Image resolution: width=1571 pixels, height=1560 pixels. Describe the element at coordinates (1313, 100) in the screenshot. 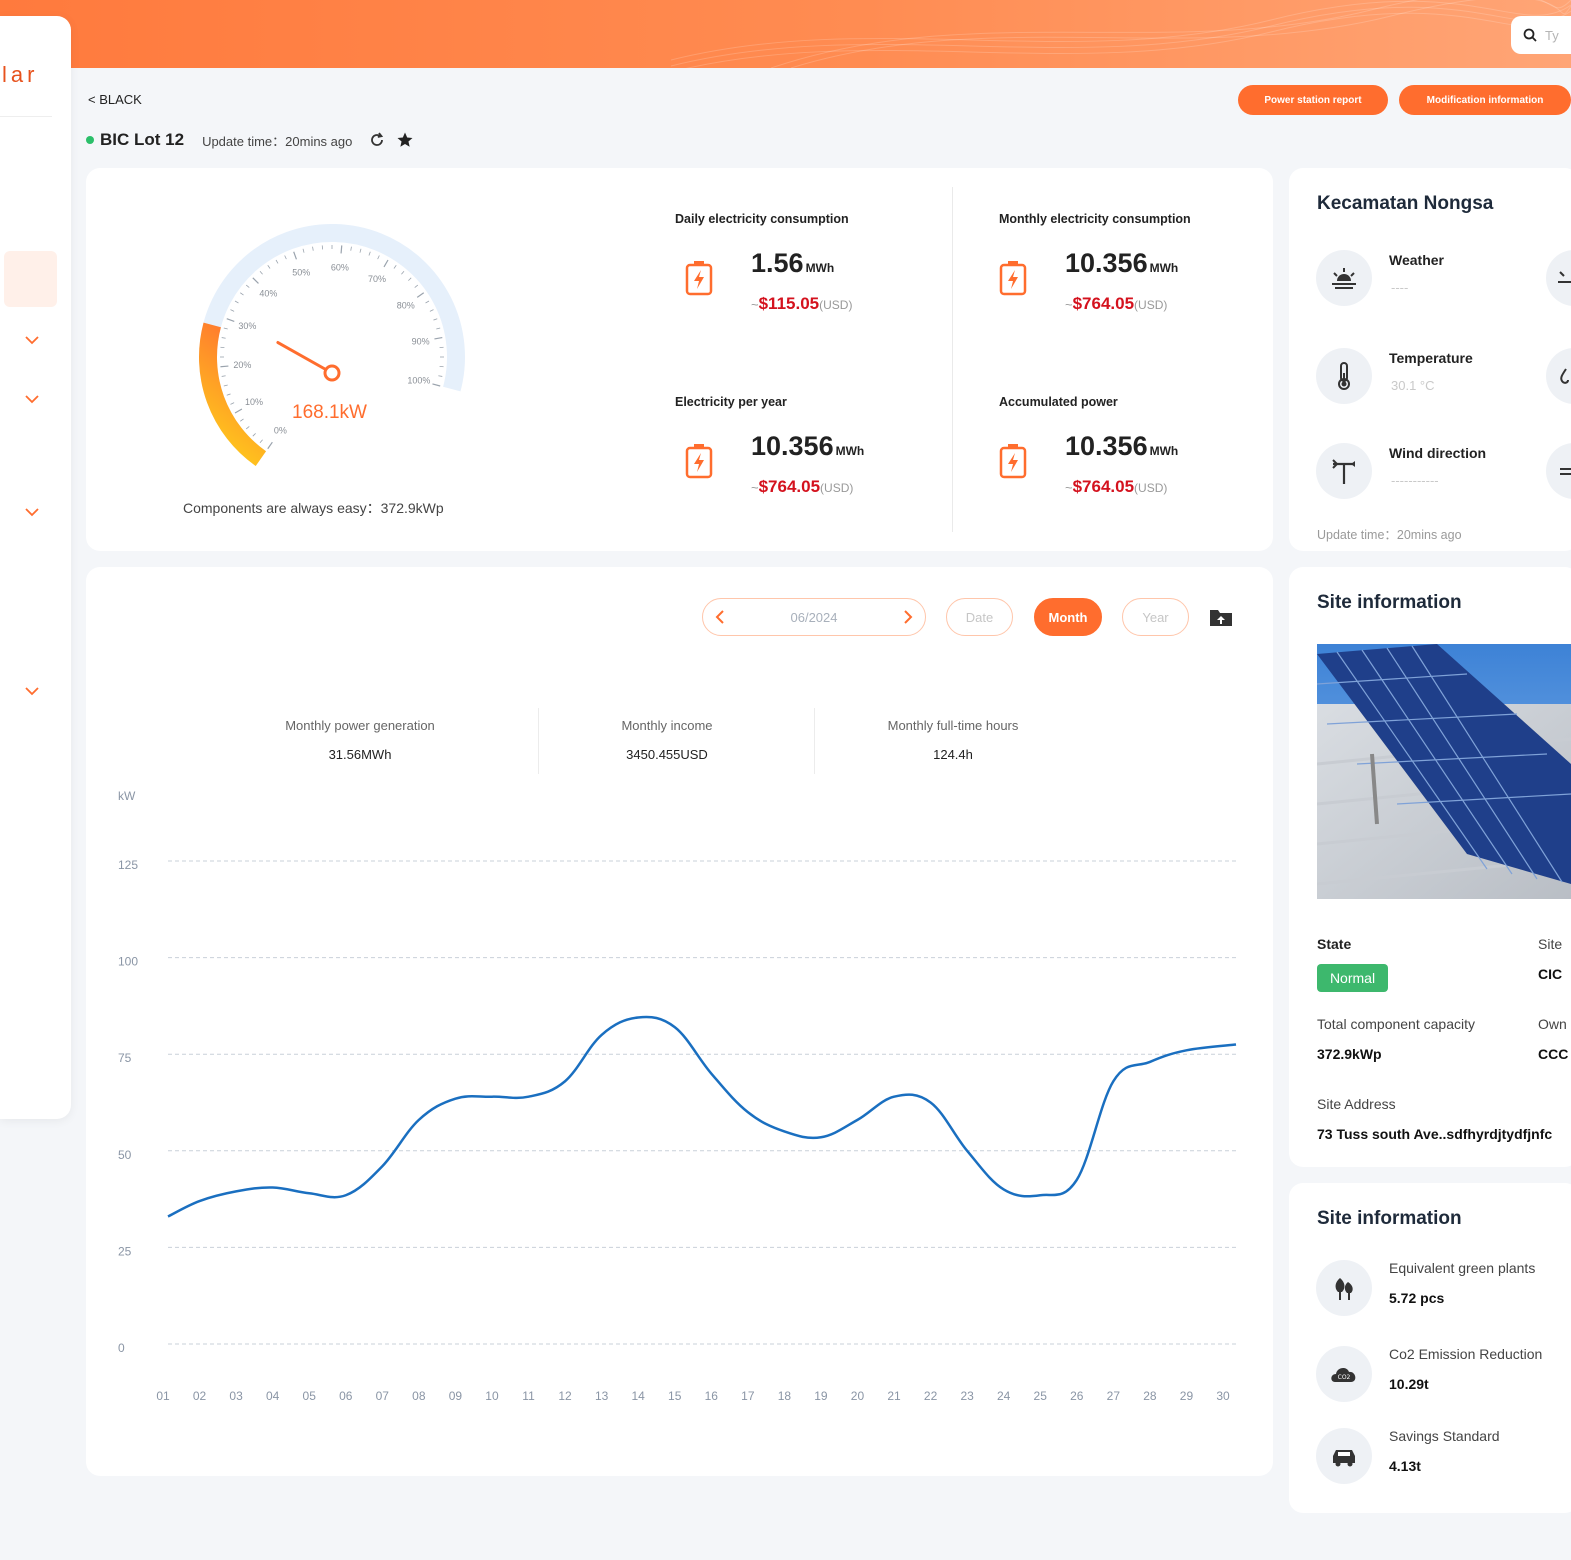

I see `power-station-report-button: Power station report` at that location.